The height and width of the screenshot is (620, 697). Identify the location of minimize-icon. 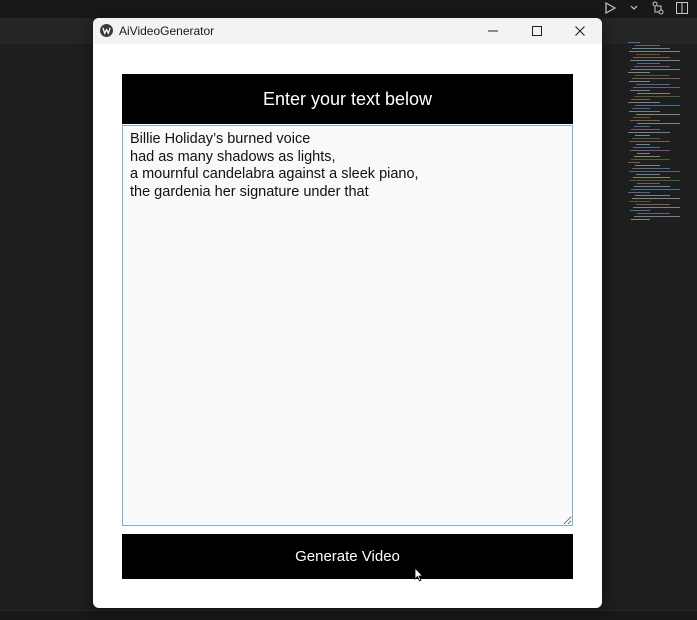
(493, 31).